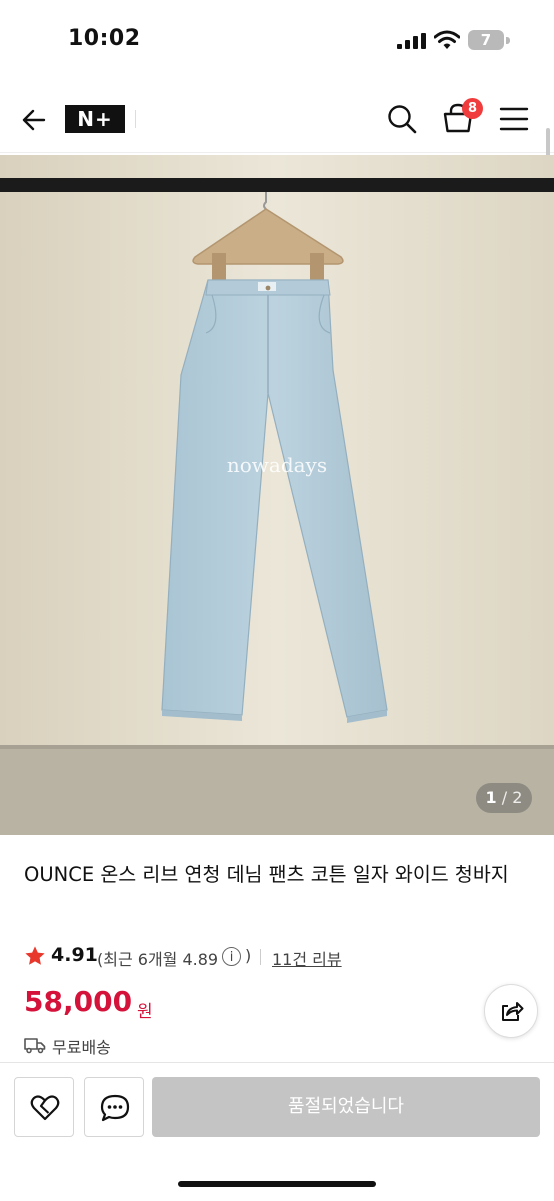  Describe the element at coordinates (277, 120) in the screenshot. I see `app-header: N+ 8` at that location.